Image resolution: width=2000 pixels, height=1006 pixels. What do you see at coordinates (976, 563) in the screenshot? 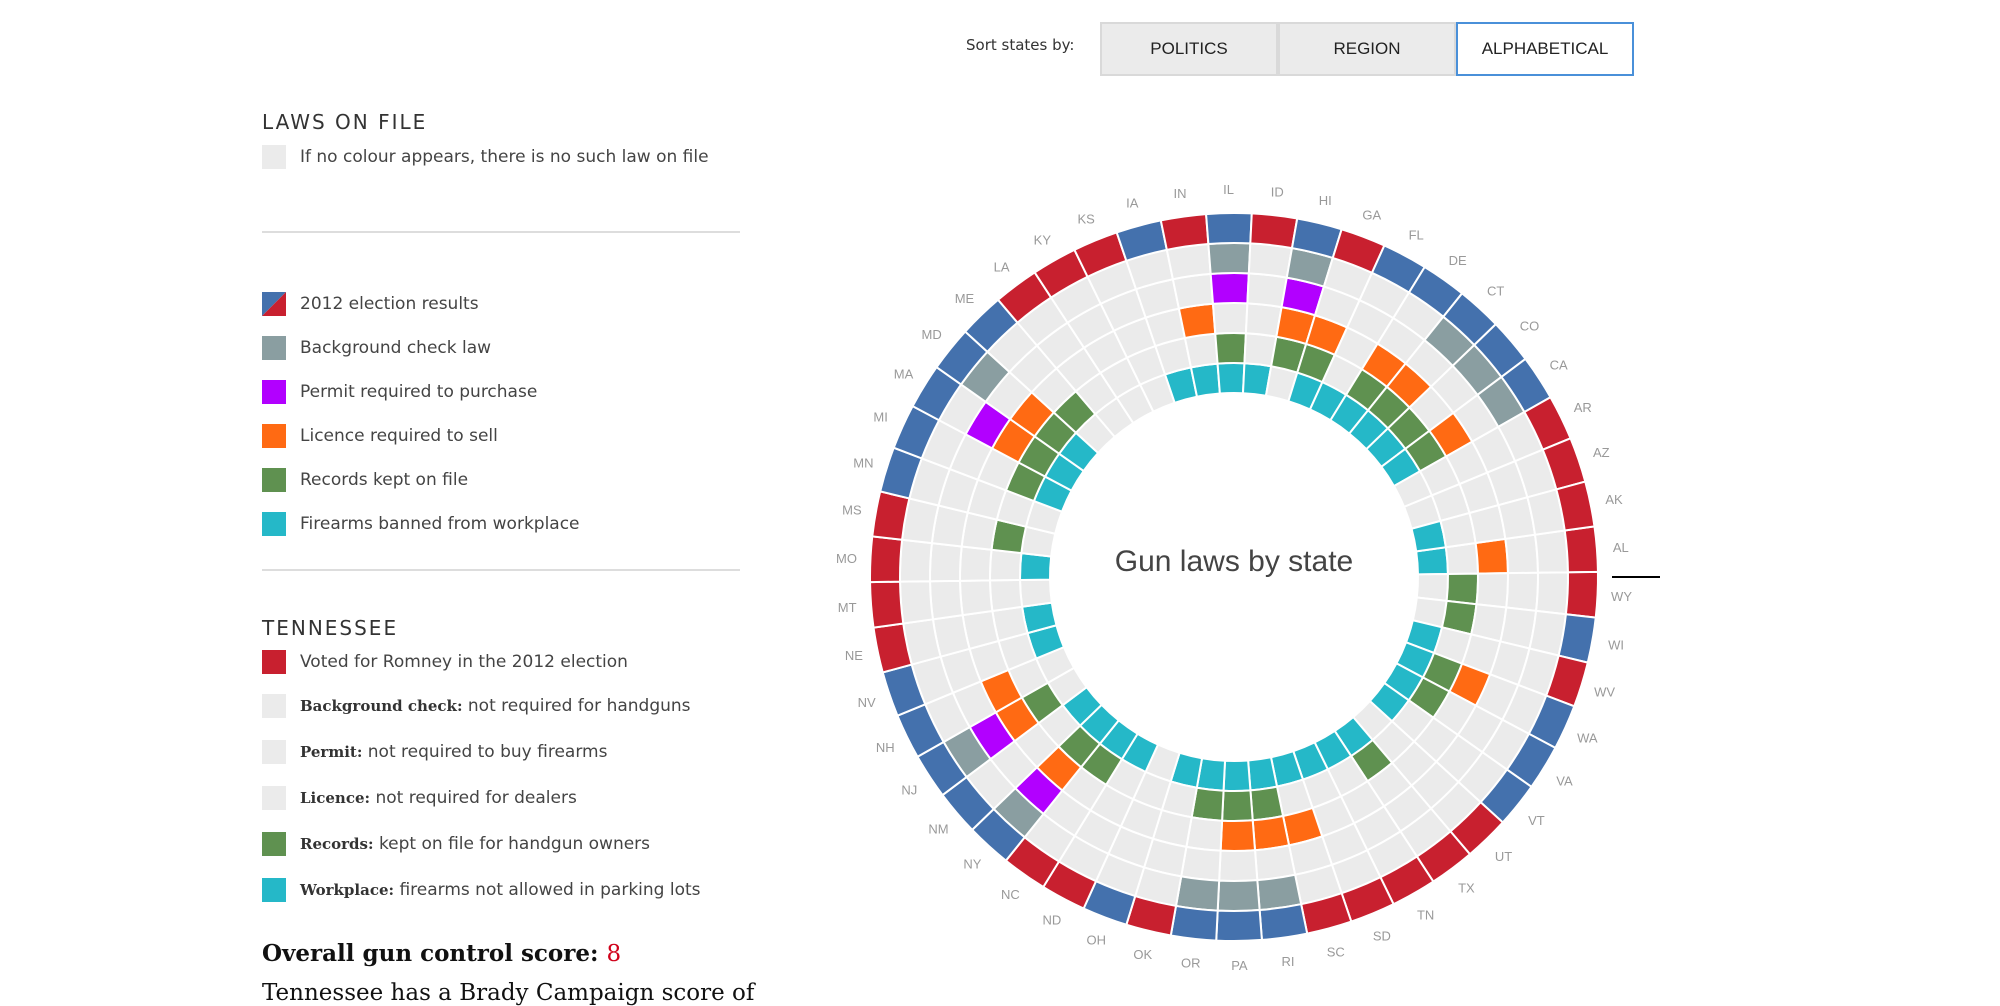
I see `cell-mo-licence` at bounding box center [976, 563].